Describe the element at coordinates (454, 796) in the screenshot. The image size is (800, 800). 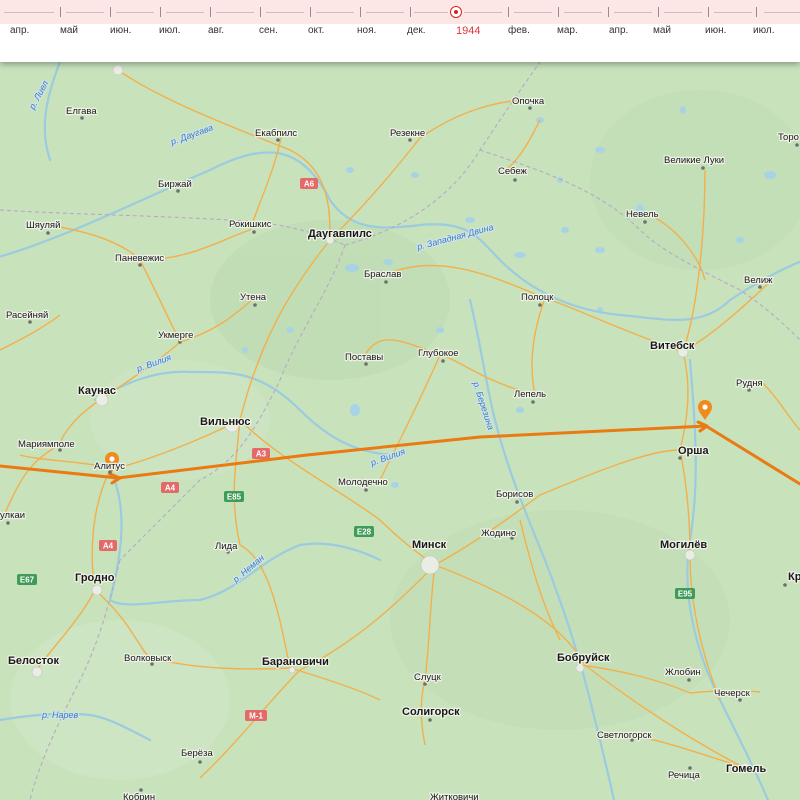
I see `city-label-zhitkovichi: Житковичи` at that location.